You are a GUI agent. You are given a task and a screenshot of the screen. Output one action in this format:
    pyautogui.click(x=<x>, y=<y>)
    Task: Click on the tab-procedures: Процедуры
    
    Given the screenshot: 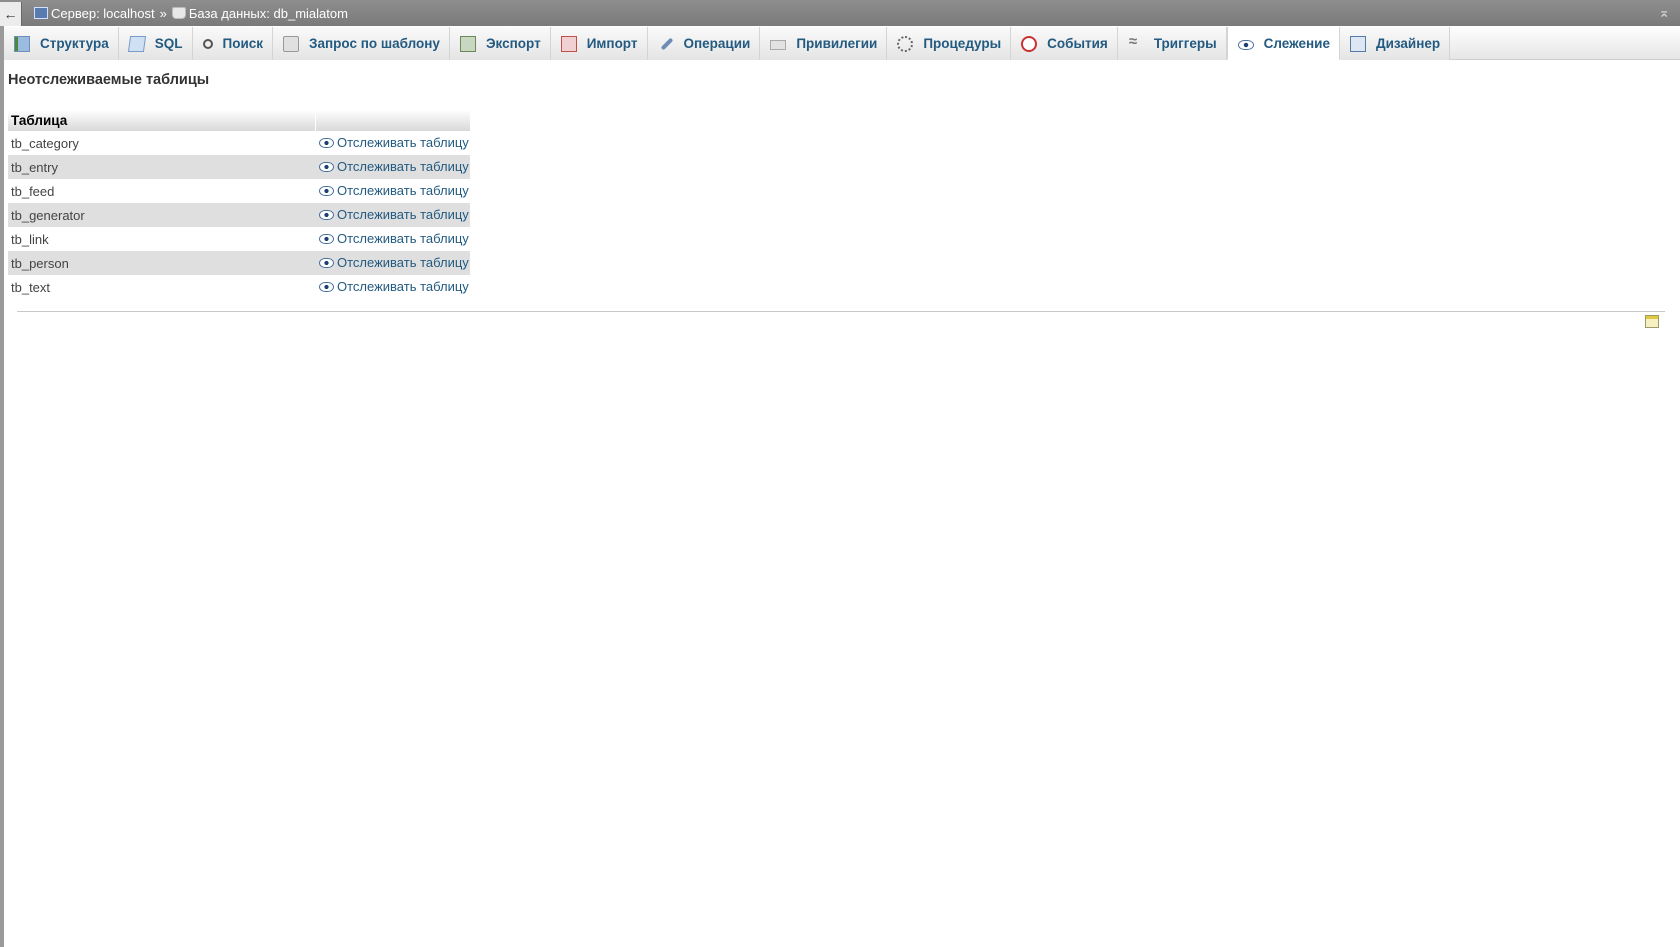 What is the action you would take?
    pyautogui.click(x=949, y=43)
    